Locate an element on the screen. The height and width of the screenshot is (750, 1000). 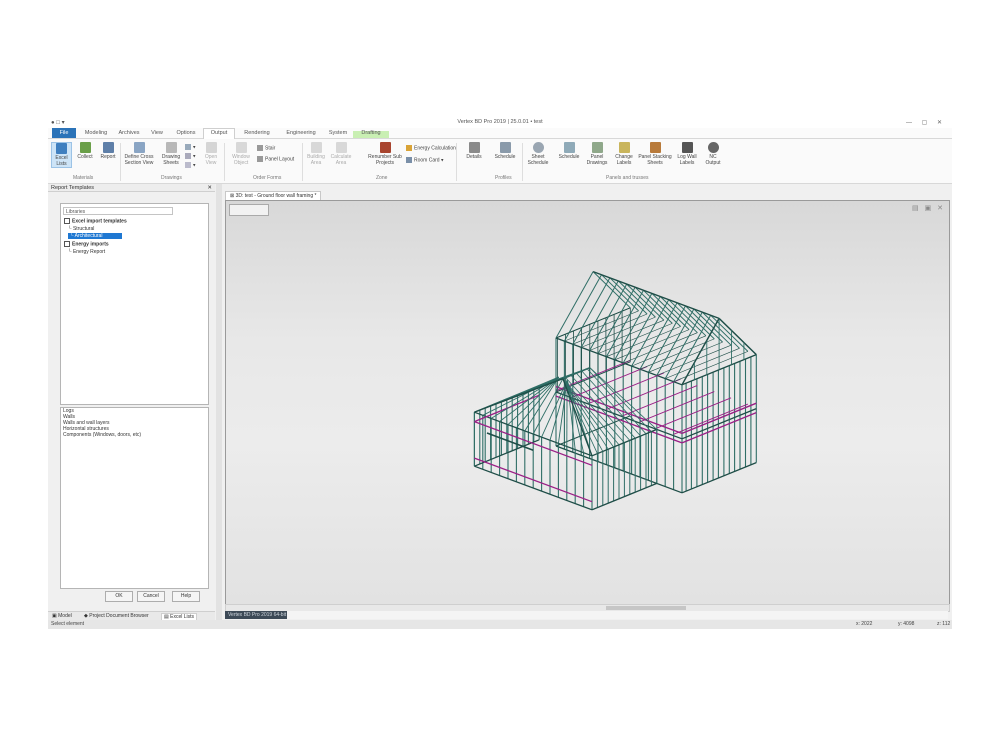
details-icon is located at coordinates (474, 147).